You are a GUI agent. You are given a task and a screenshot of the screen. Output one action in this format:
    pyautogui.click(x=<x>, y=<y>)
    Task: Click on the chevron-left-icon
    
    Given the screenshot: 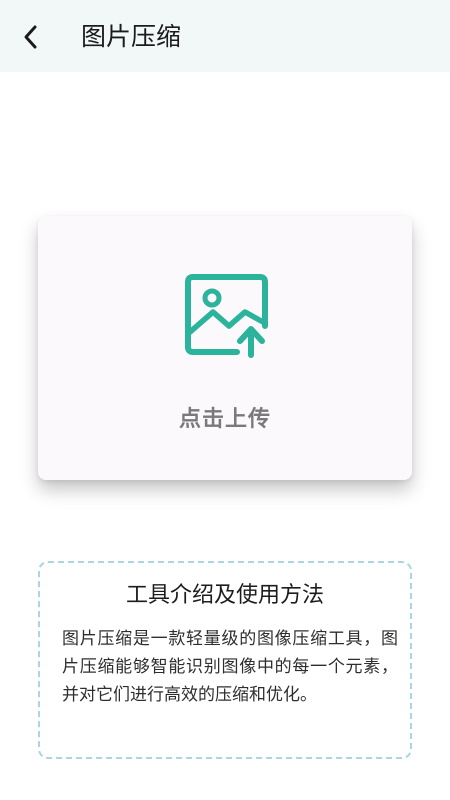 What is the action you would take?
    pyautogui.click(x=30, y=37)
    